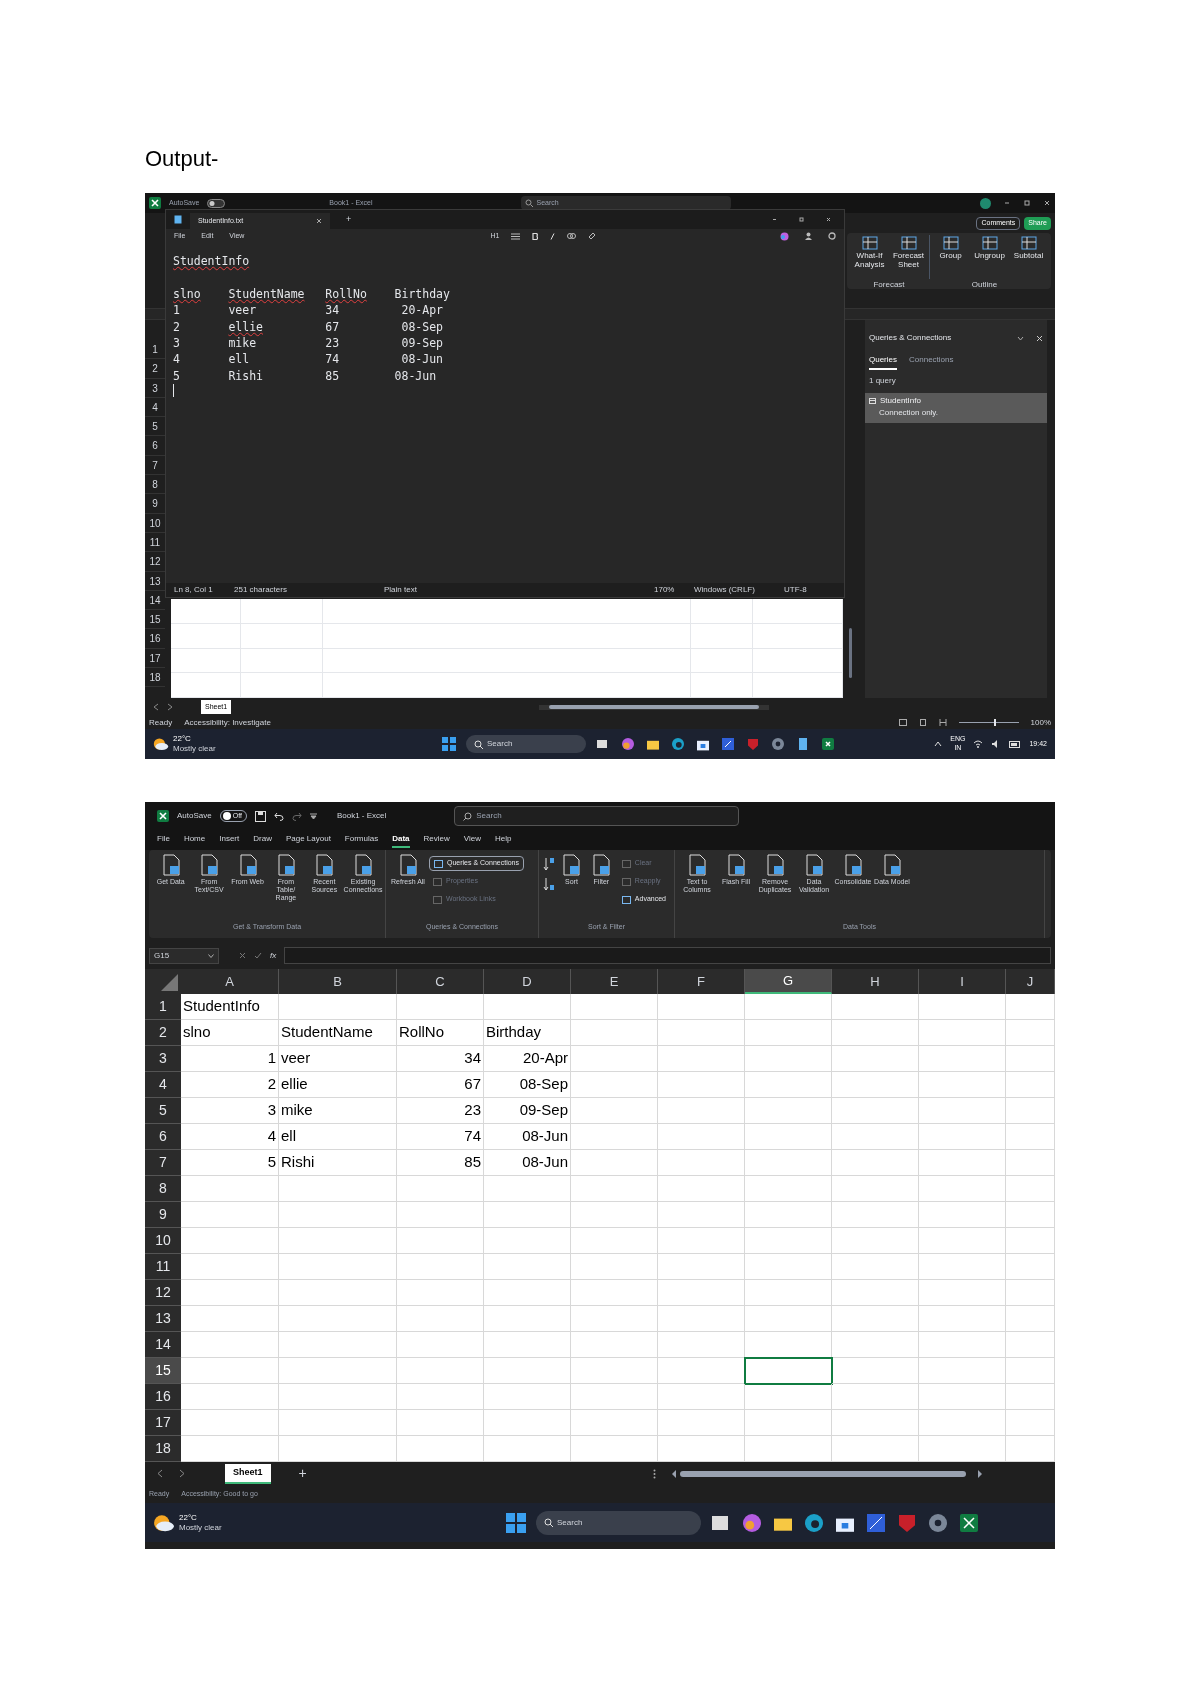 The height and width of the screenshot is (1696, 1200). I want to click on row-header: 7, so click(163, 1163).